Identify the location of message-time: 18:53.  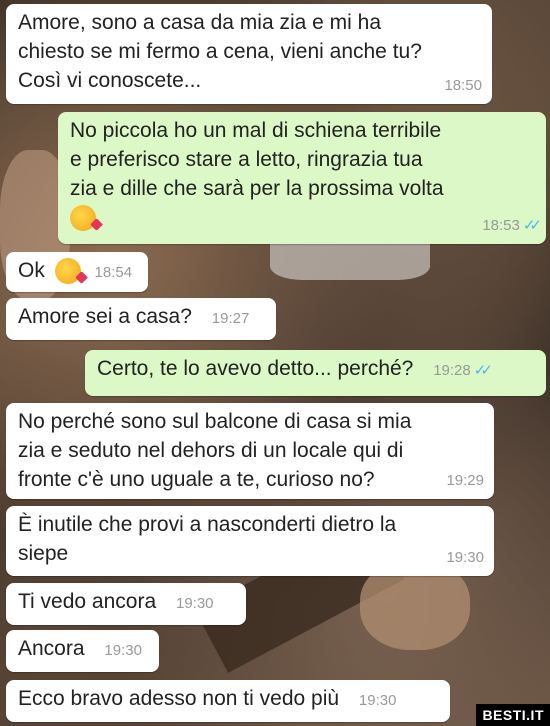
(501, 225).